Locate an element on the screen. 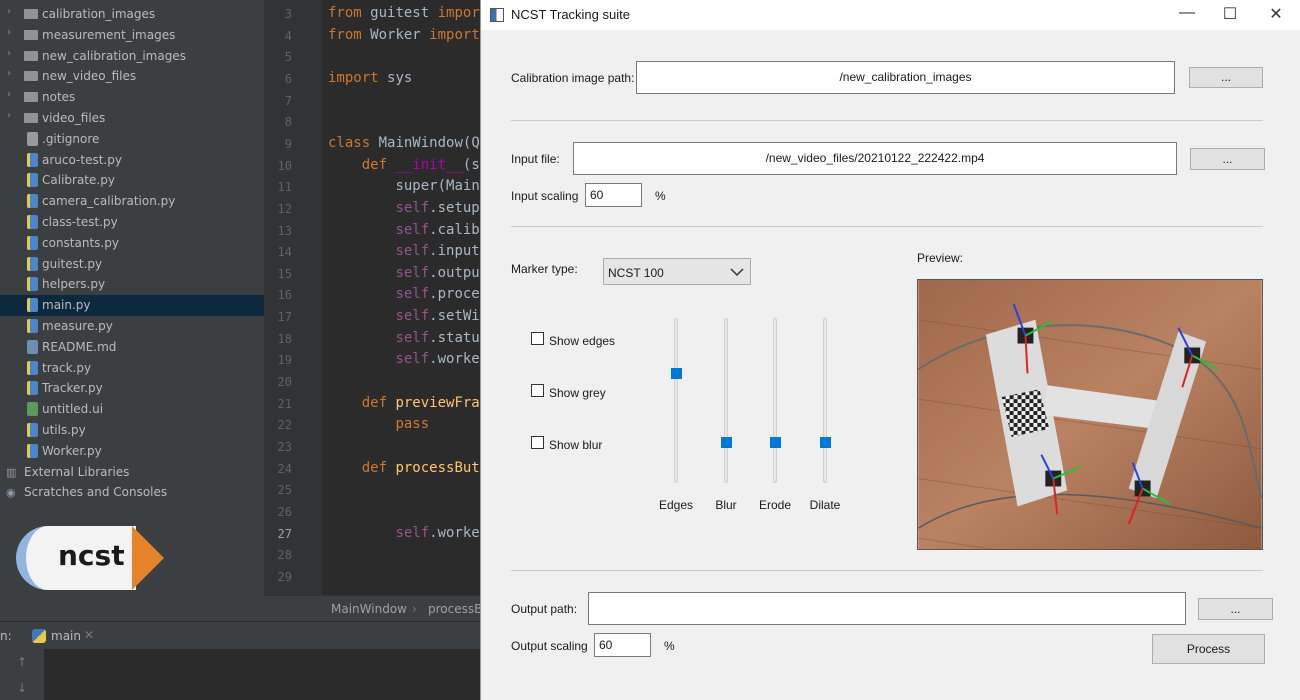 This screenshot has height=700, width=1300. tree-item: ◉ Scratches and Consoles is located at coordinates (132, 492).